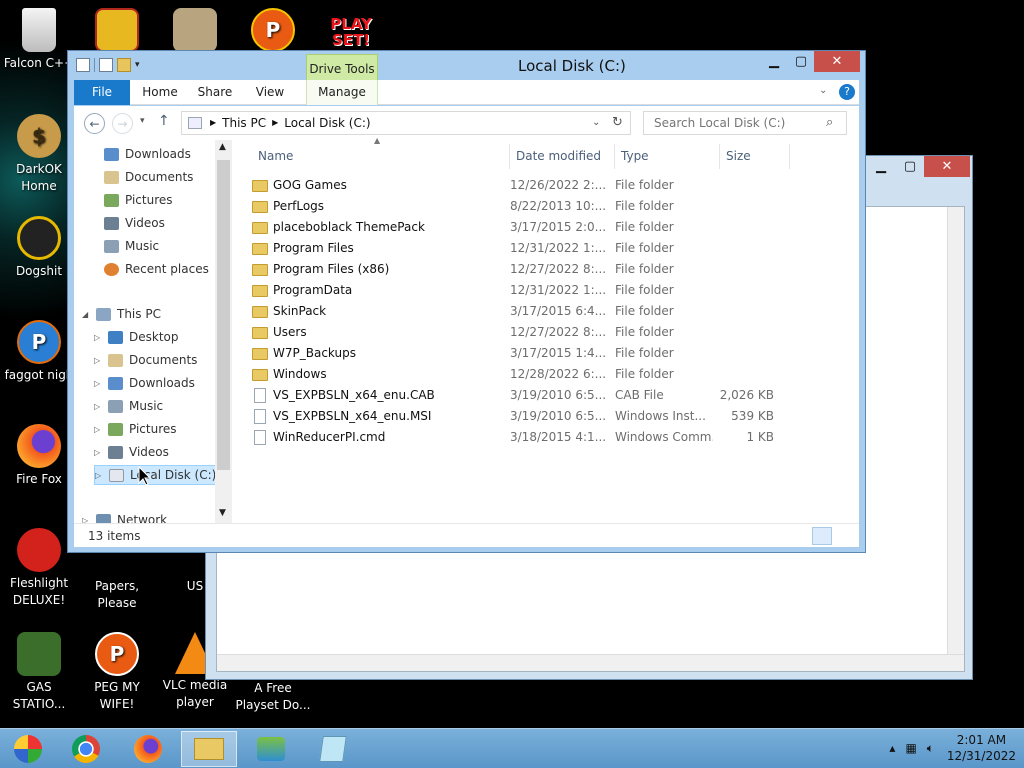  What do you see at coordinates (117, 595) in the screenshot?
I see `desktop-icon-papers-please: Papers, Please` at bounding box center [117, 595].